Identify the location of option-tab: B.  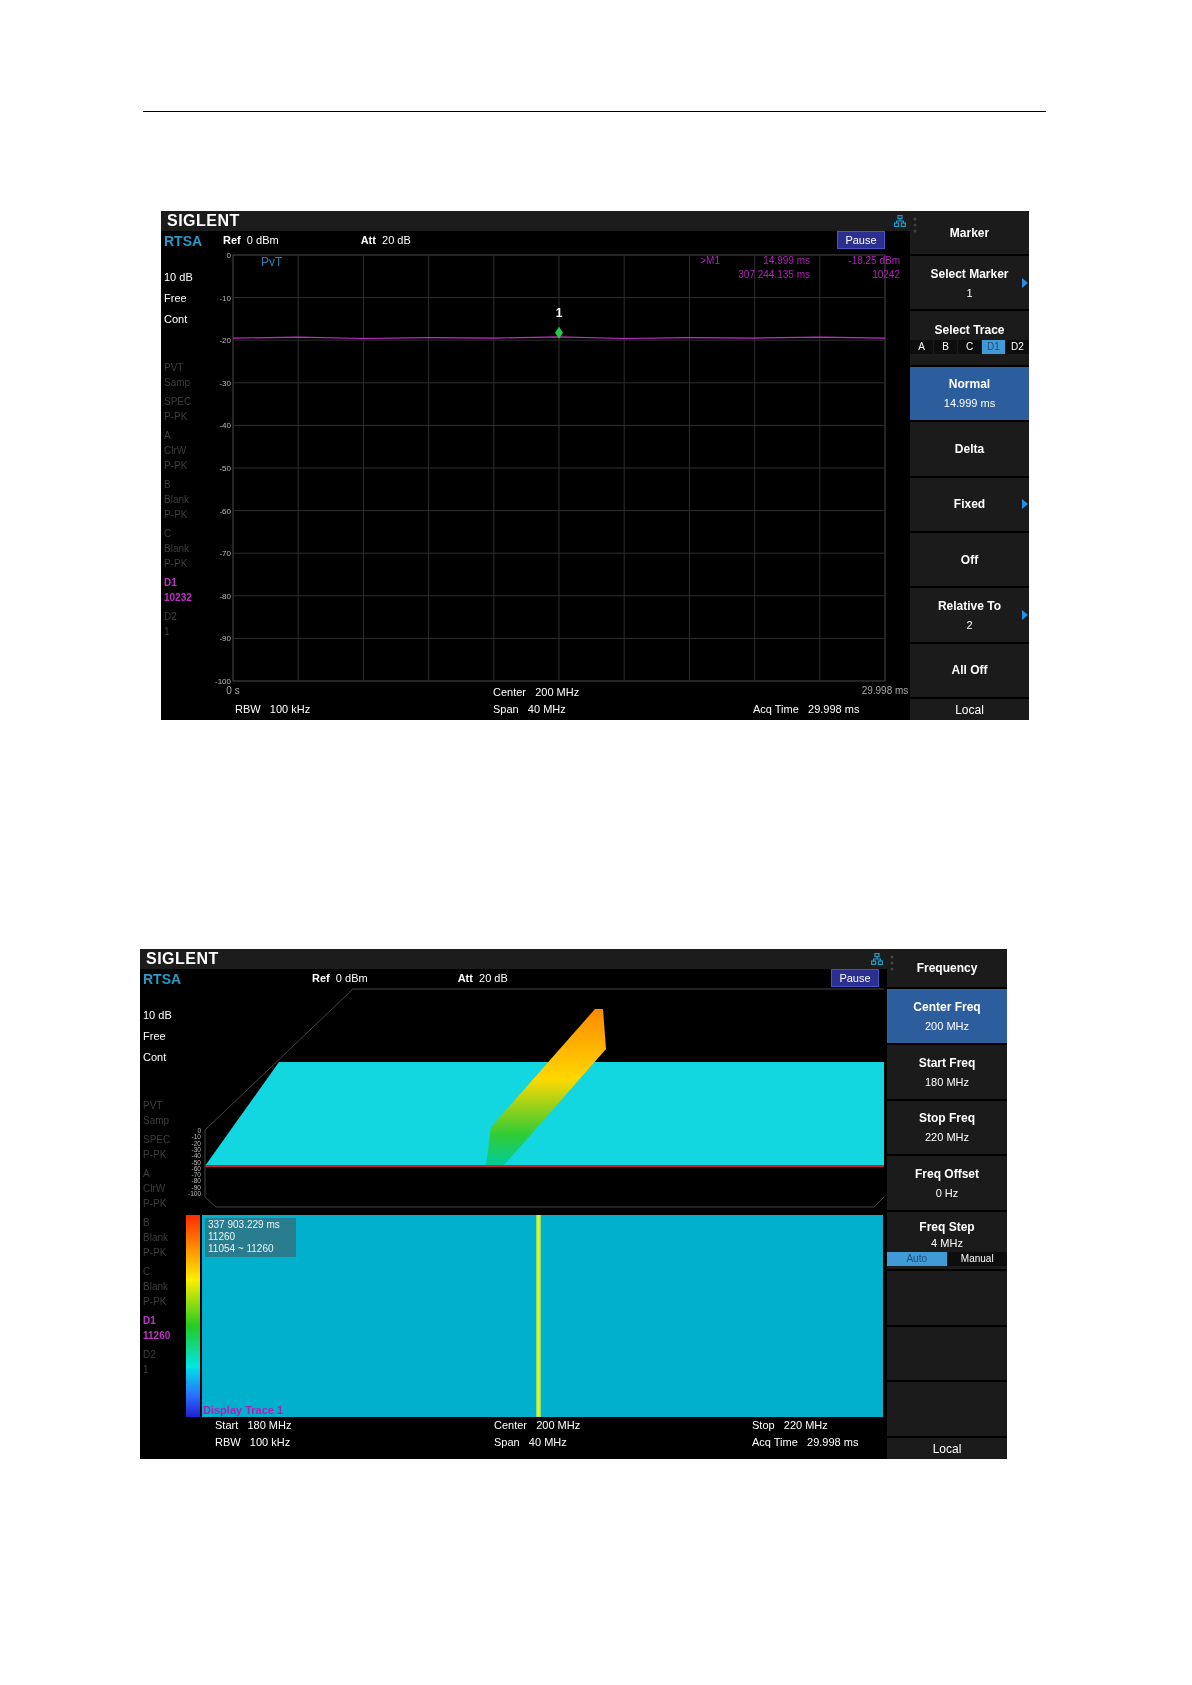
(945, 346).